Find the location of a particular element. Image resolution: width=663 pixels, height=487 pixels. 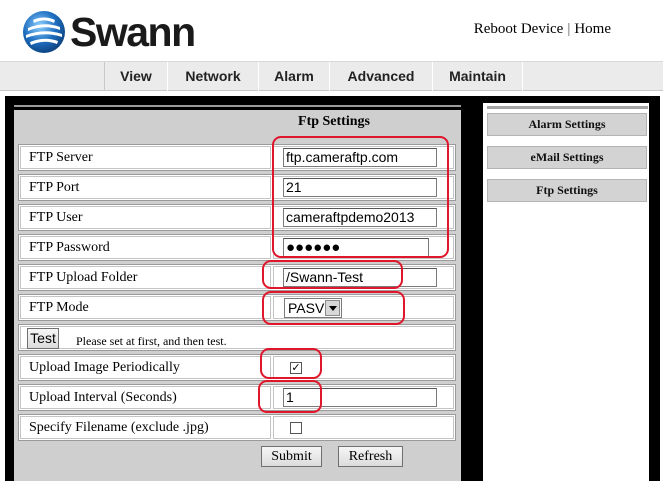

test-row: Test Please set at first, and then test. is located at coordinates (237, 337).